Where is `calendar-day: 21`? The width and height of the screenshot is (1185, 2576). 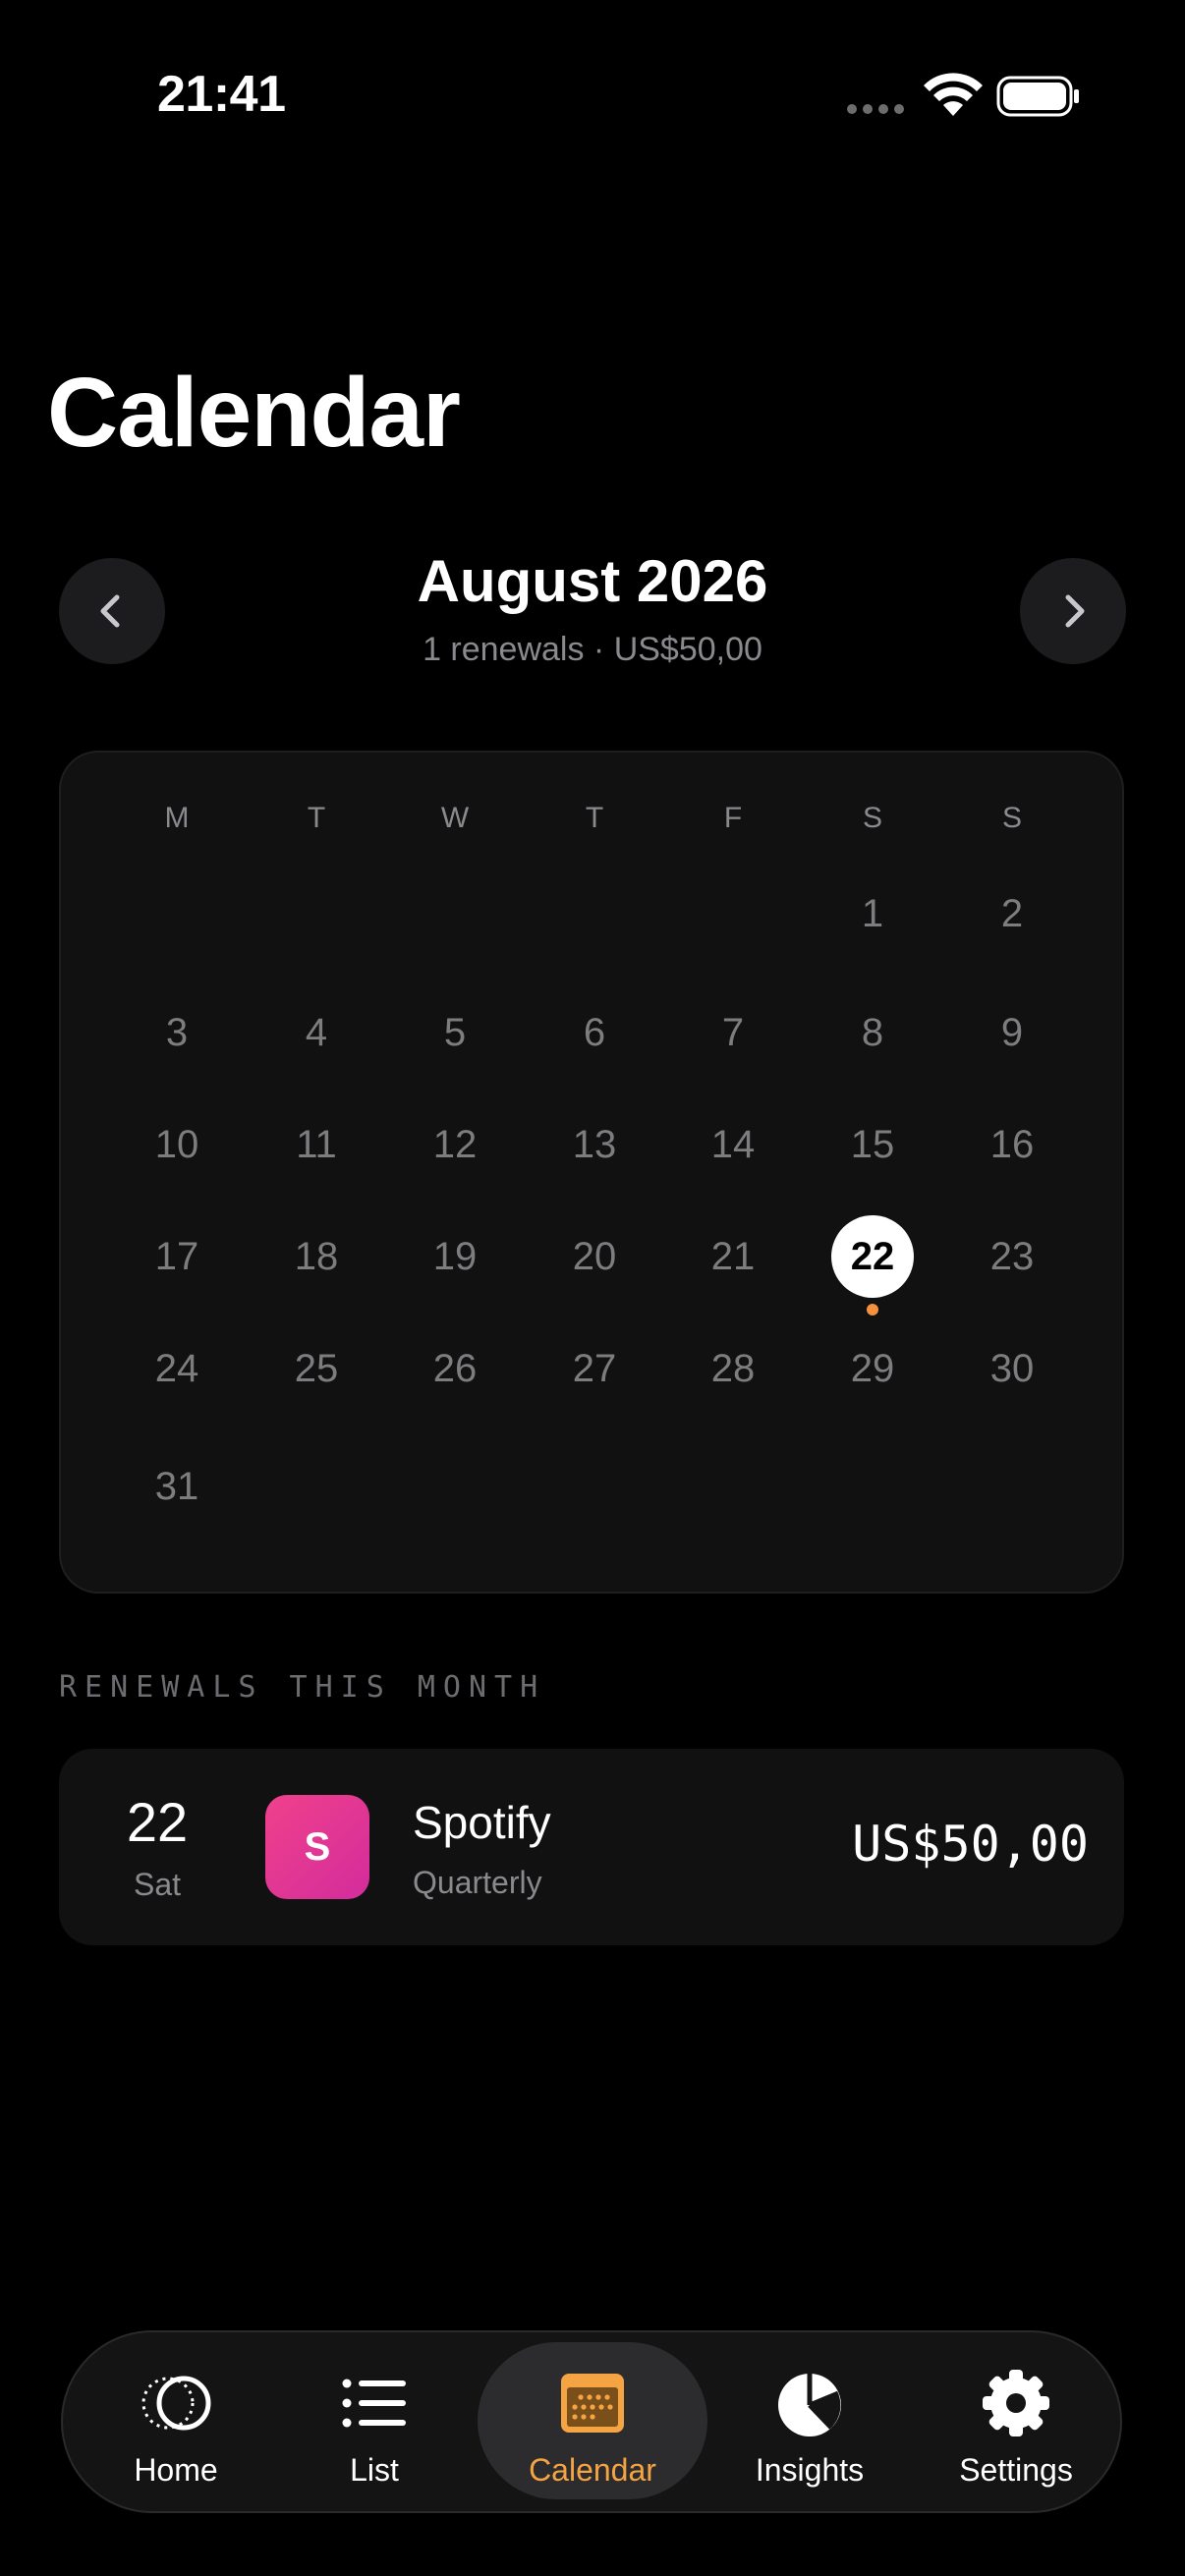 calendar-day: 21 is located at coordinates (733, 1256).